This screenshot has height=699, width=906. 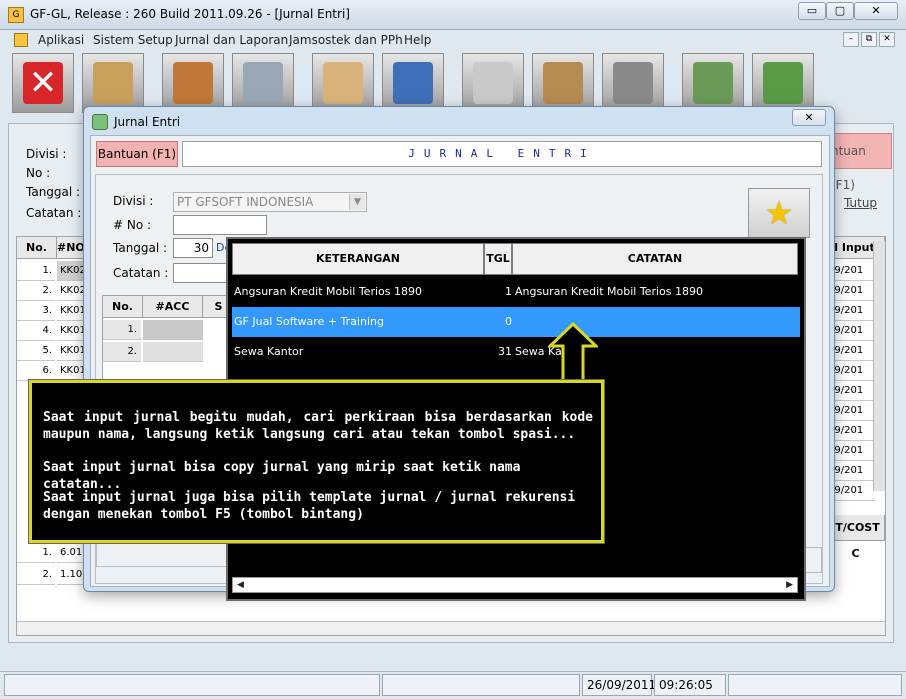 I want to click on bg-catatan-label: Catatan :, so click(x=54, y=213).